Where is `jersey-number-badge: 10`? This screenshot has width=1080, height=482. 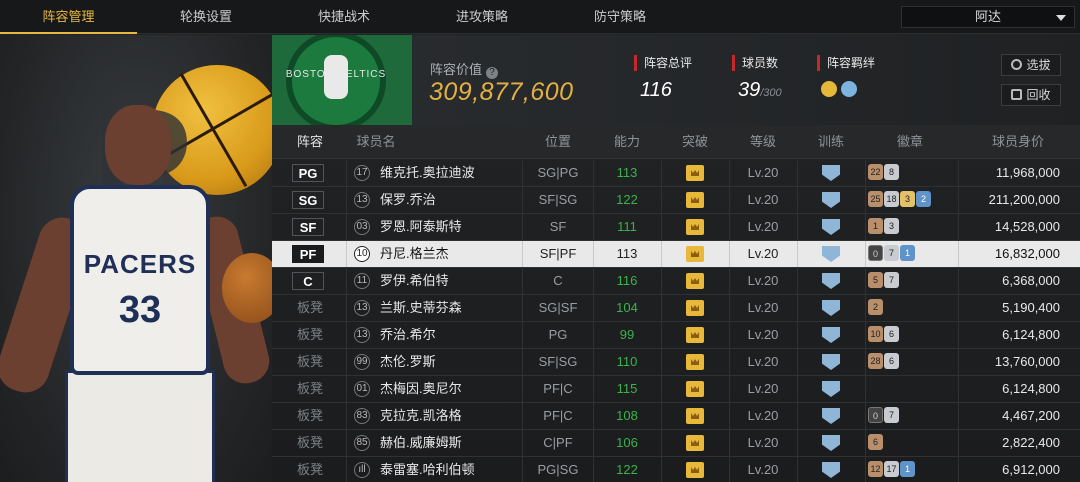
jersey-number-badge: 10 is located at coordinates (362, 254).